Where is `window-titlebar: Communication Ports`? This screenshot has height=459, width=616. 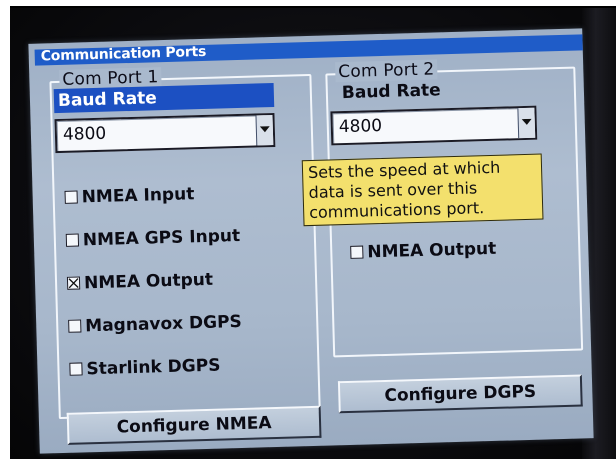
window-titlebar: Communication Ports is located at coordinates (308, 50).